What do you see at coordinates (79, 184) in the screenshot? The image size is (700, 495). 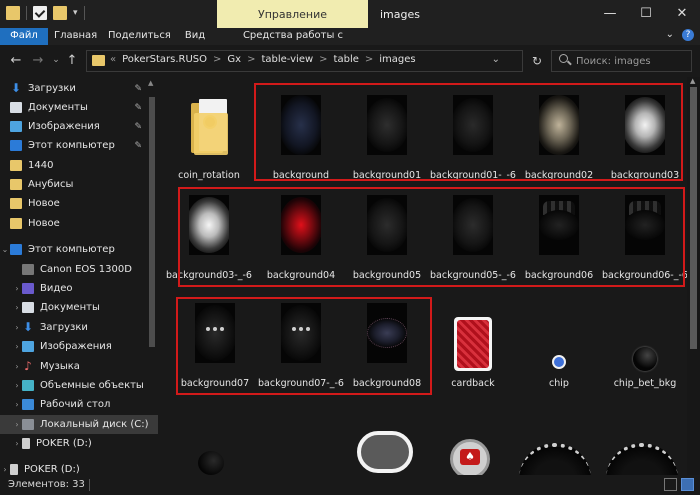 I see `sidebar-item-anubisy: Анубисы` at bounding box center [79, 184].